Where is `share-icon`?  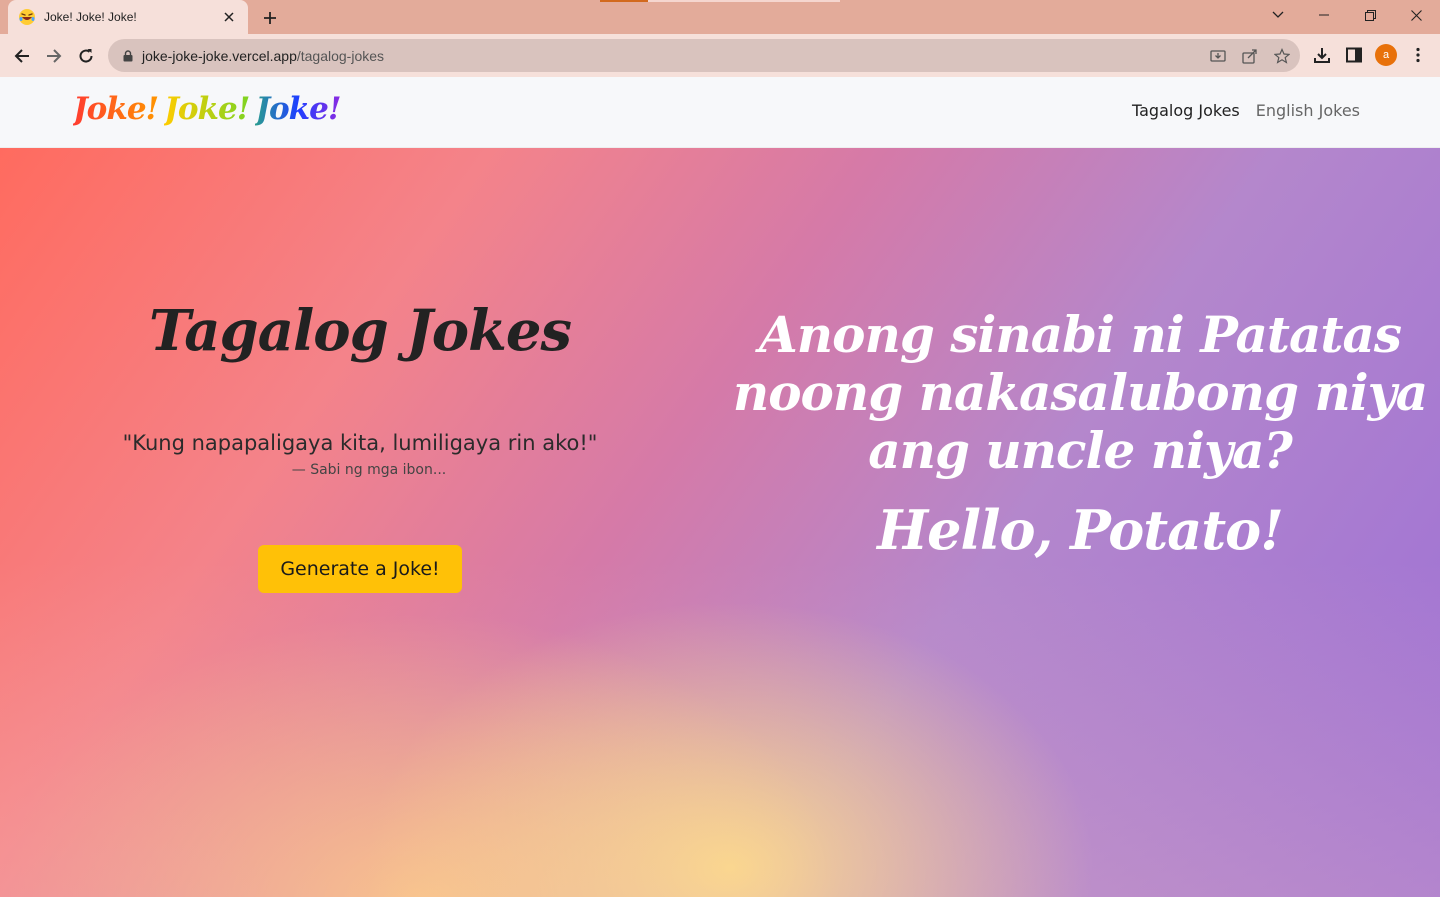
share-icon is located at coordinates (1250, 56).